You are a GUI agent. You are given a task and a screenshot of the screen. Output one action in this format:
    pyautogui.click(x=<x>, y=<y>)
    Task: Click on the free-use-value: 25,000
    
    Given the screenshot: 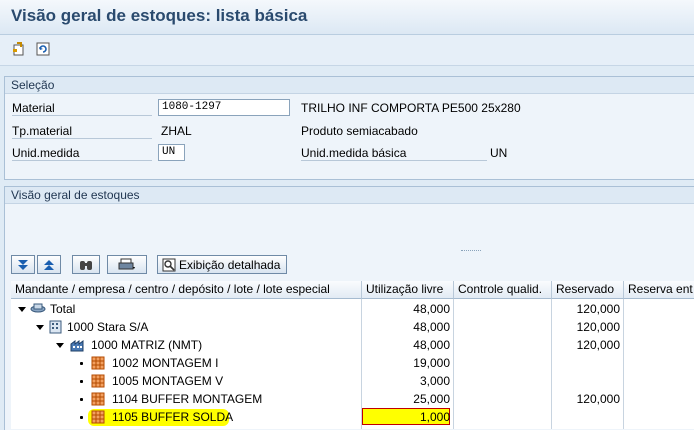 What is the action you would take?
    pyautogui.click(x=431, y=399)
    